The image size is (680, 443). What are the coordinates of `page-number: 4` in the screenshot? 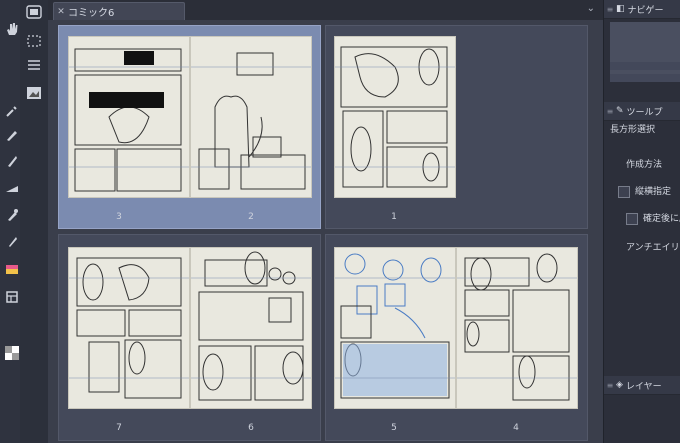 It's located at (516, 428).